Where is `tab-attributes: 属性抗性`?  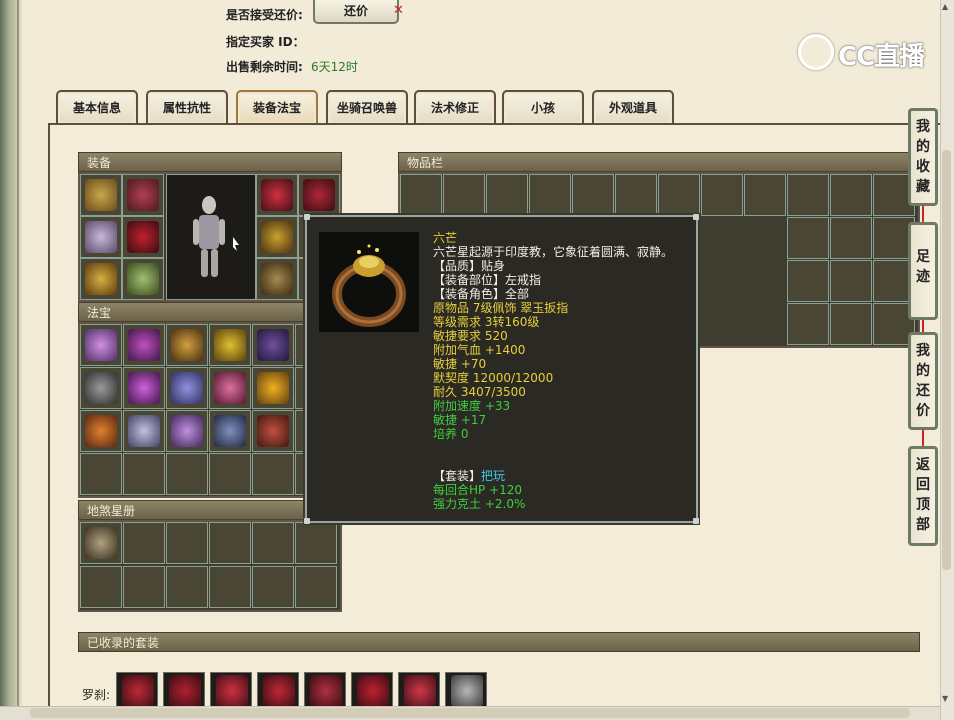 tab-attributes: 属性抗性 is located at coordinates (187, 107).